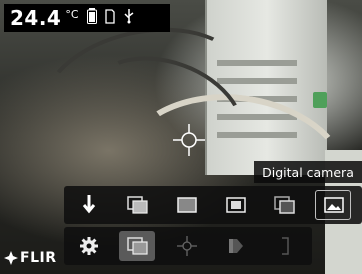  What do you see at coordinates (72, 14) in the screenshot?
I see `temperature-unit: °C` at bounding box center [72, 14].